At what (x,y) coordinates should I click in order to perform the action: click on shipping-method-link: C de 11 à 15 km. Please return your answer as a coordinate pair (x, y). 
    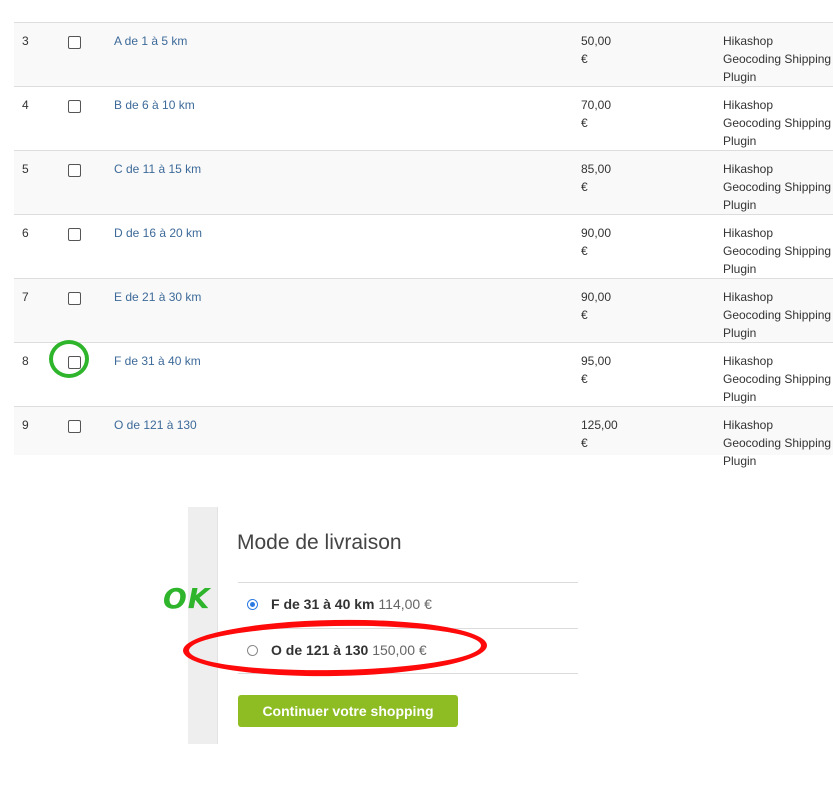
    Looking at the image, I should click on (157, 169).